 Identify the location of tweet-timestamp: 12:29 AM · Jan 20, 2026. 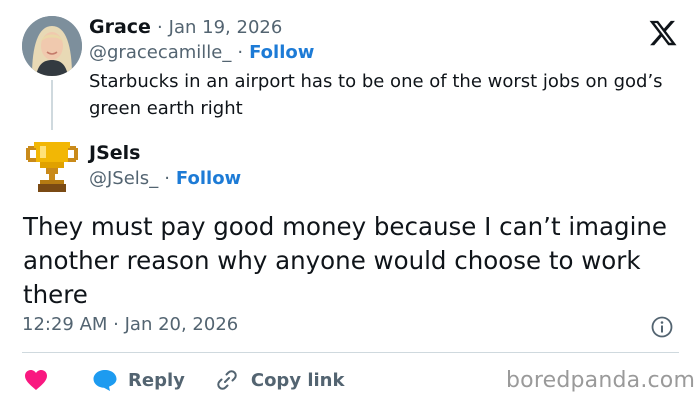
(130, 324).